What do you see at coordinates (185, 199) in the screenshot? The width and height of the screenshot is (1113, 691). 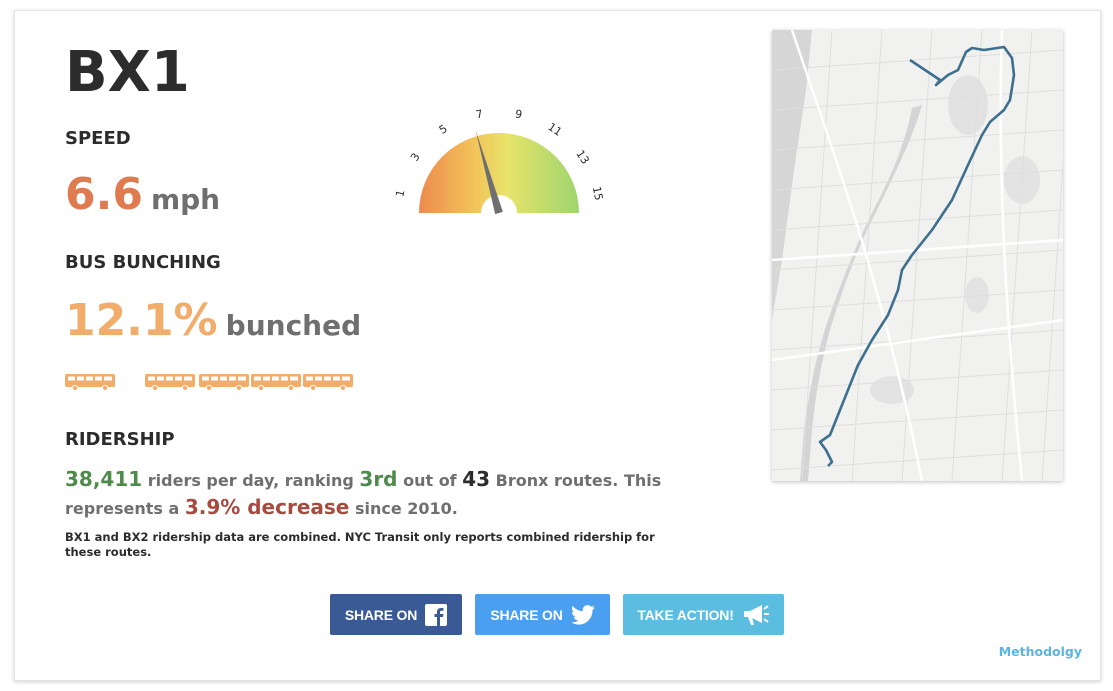 I see `speed-unit: mph` at bounding box center [185, 199].